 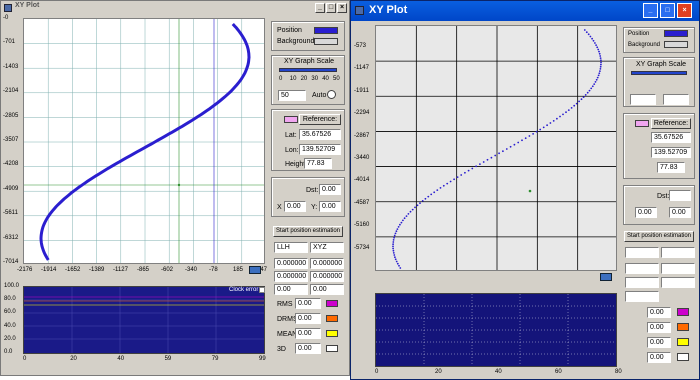 I want to click on tick-label: 40.0, so click(x=10, y=325).